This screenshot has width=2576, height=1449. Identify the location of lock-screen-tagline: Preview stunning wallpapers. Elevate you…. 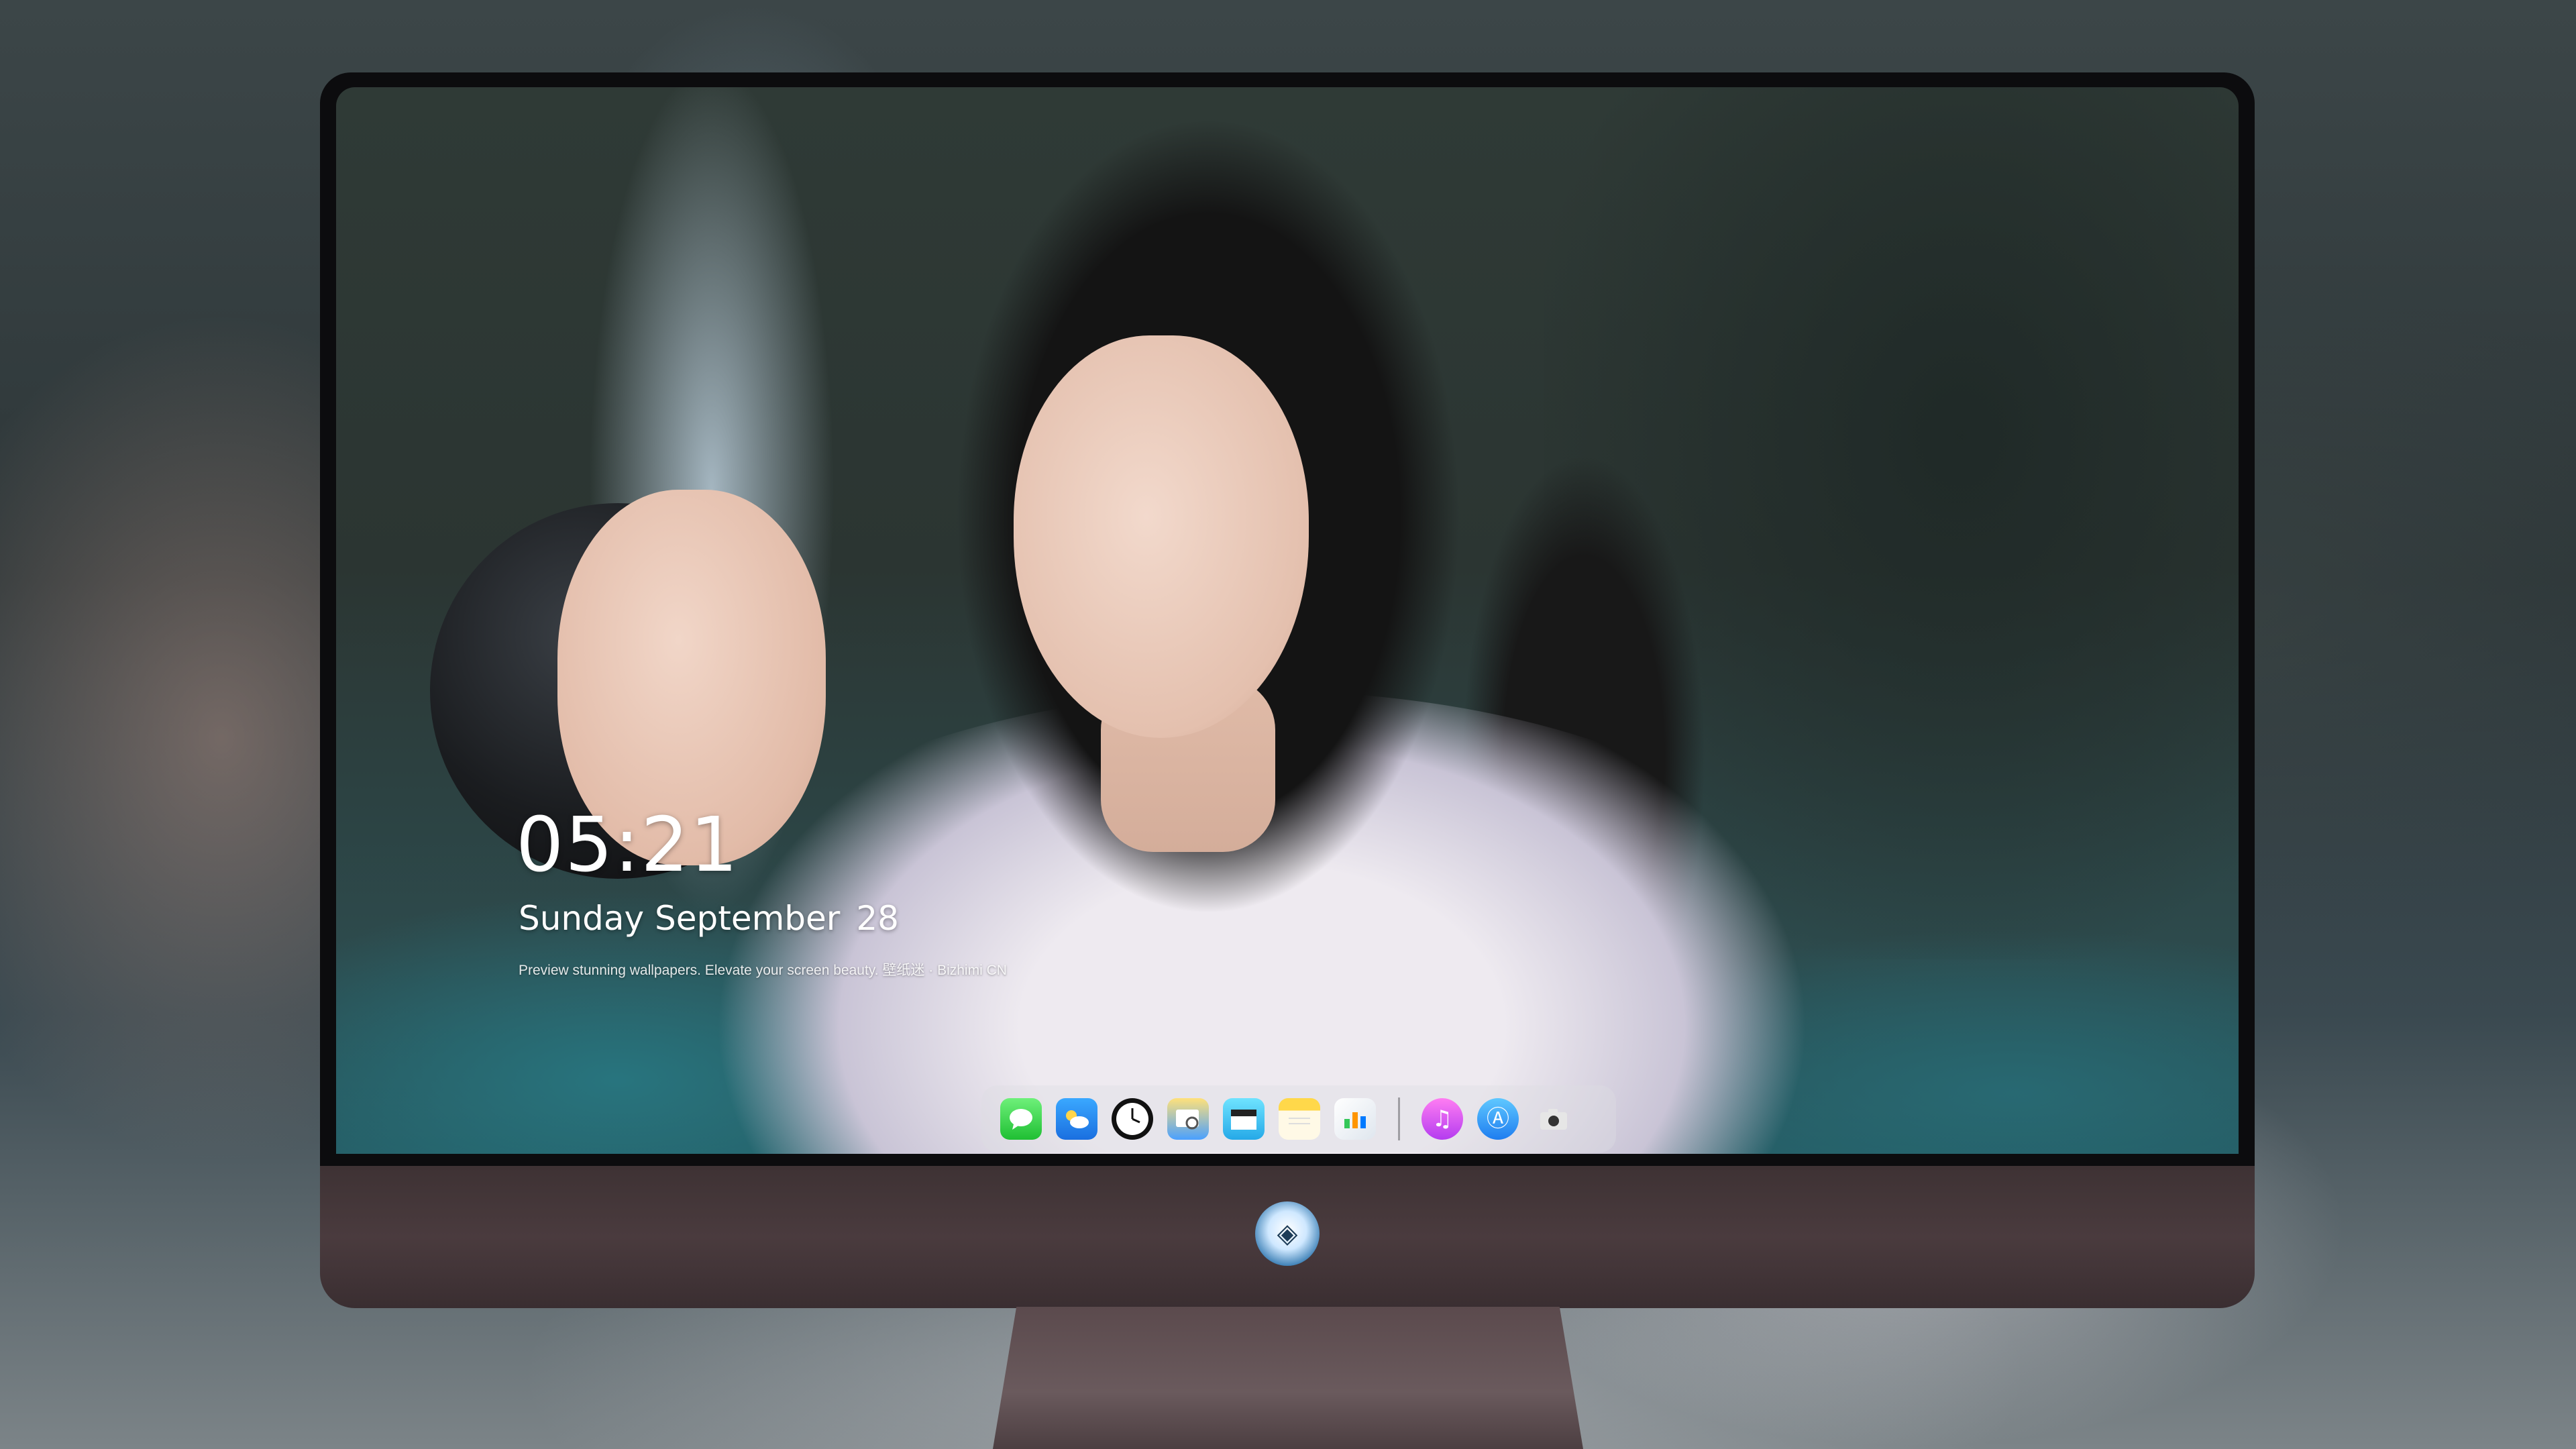
(763, 970).